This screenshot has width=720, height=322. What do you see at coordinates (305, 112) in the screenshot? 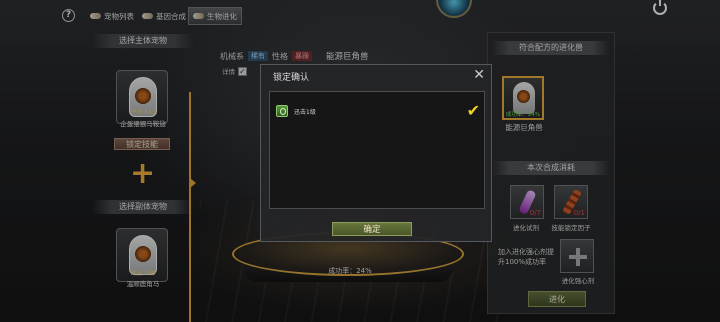
I see `skill-label: 迅击1级` at bounding box center [305, 112].